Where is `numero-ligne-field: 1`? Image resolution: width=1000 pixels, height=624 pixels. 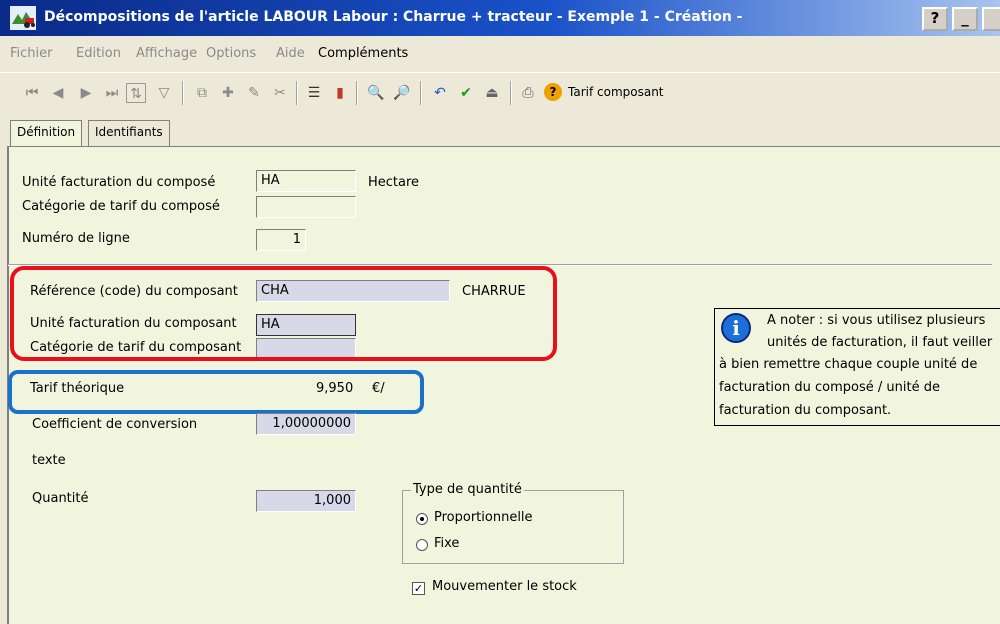
numero-ligne-field: 1 is located at coordinates (281, 240).